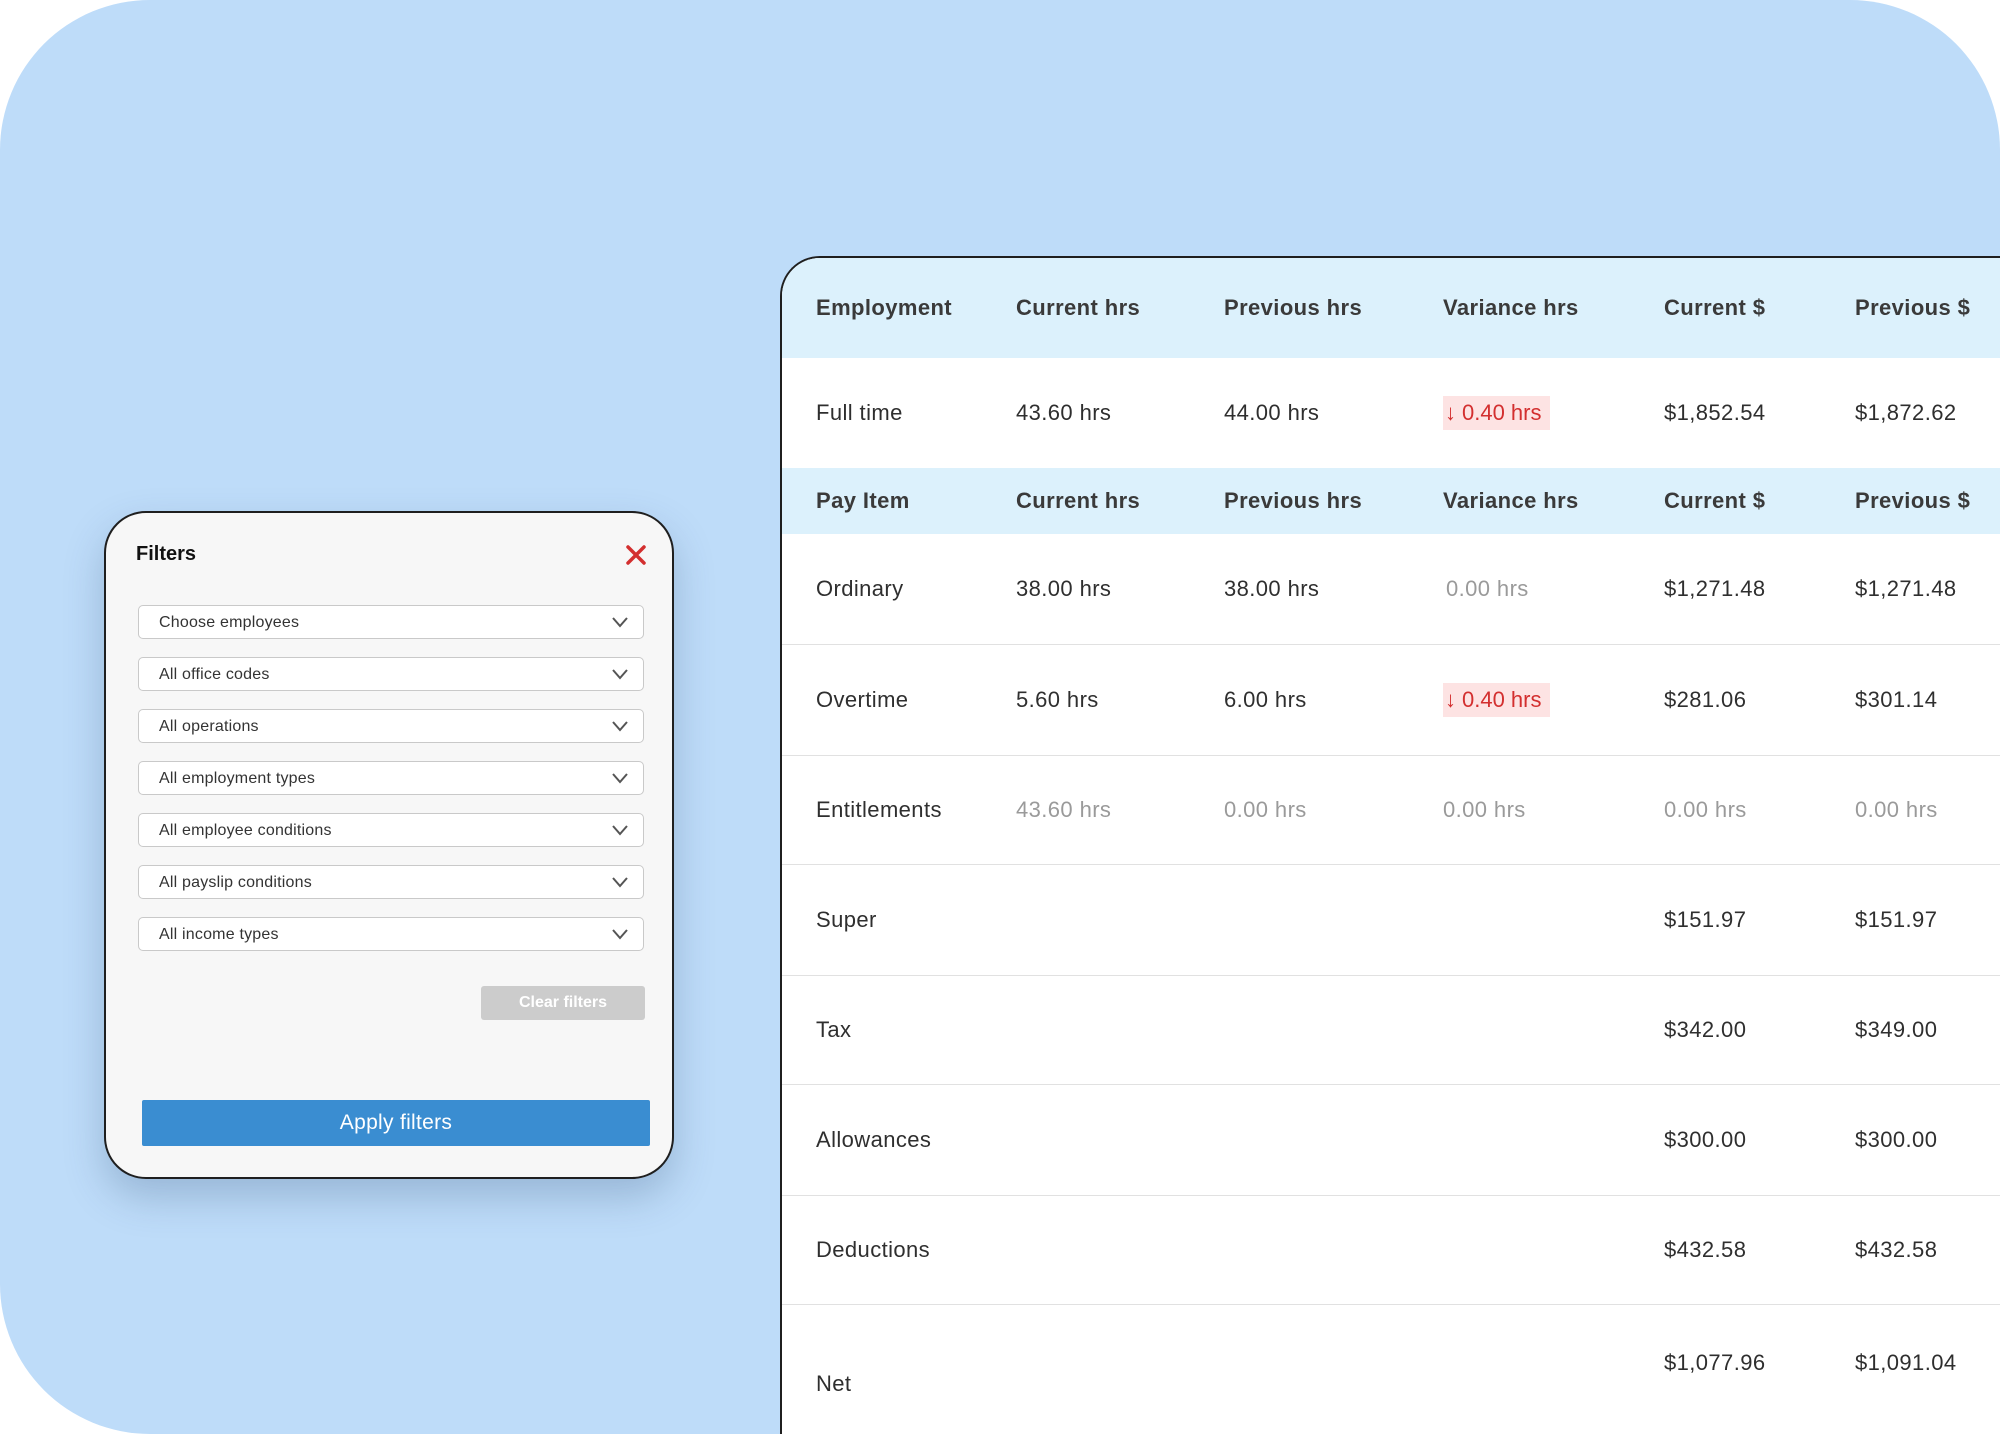 The width and height of the screenshot is (2000, 1434). Describe the element at coordinates (1715, 412) in the screenshot. I see `current-amount: $1,852.54` at that location.